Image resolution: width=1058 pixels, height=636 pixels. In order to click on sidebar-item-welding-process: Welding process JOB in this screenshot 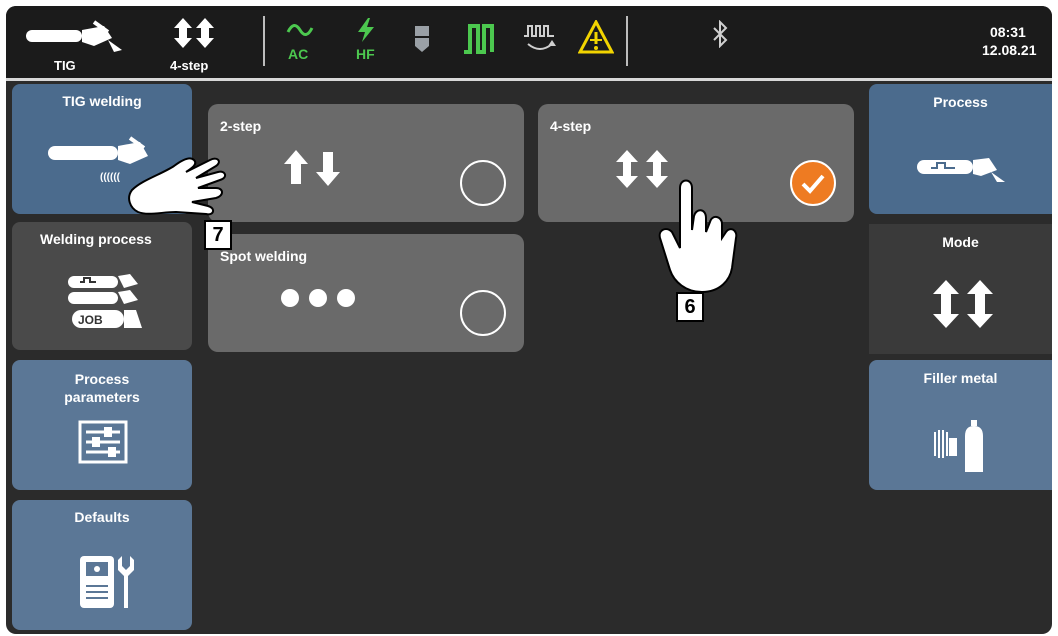, I will do `click(102, 286)`.